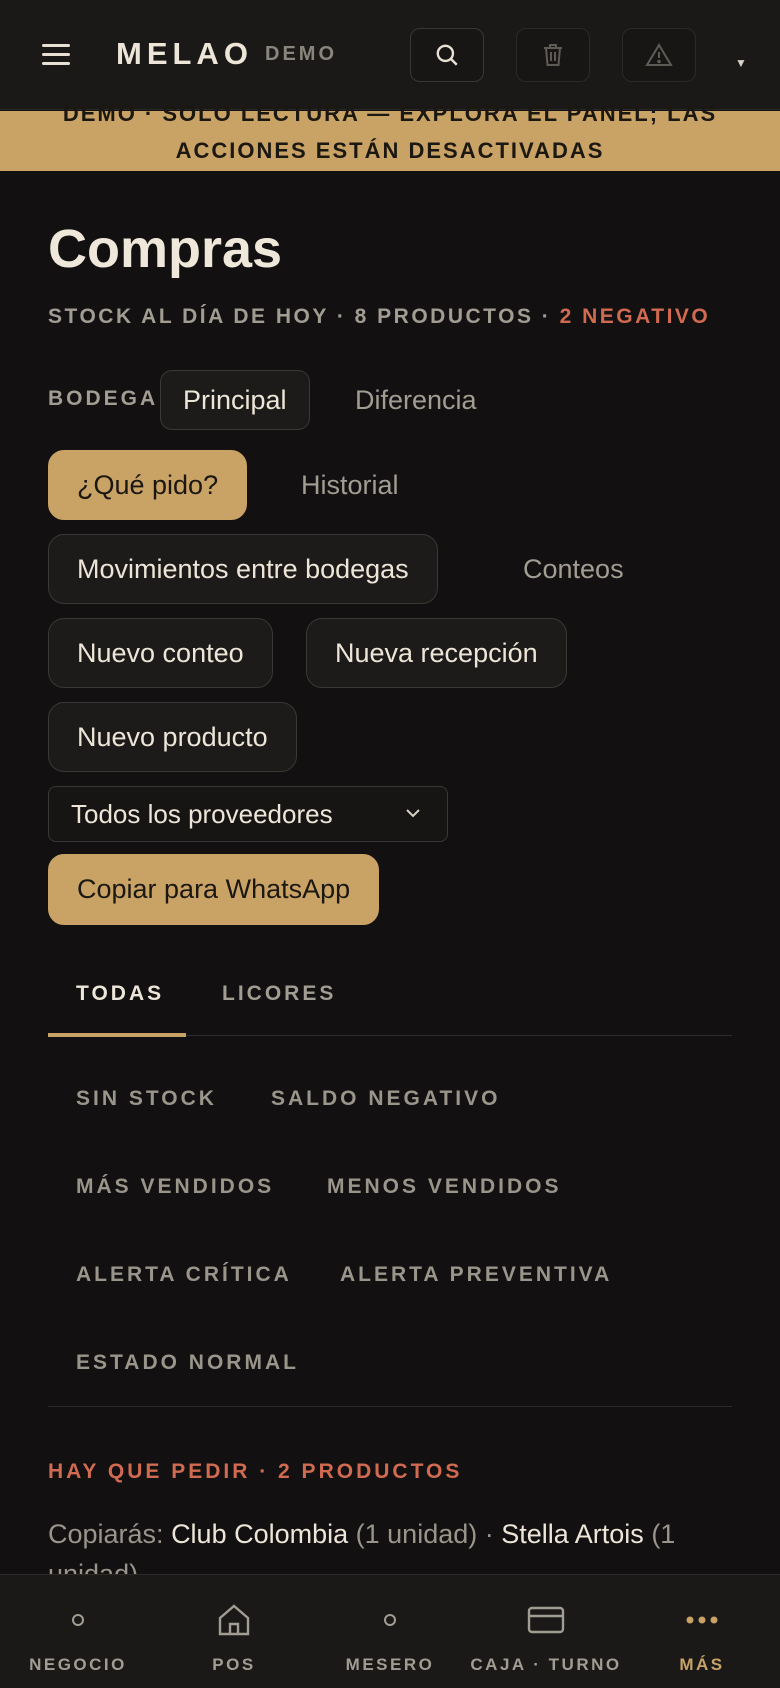  Describe the element at coordinates (202, 813) in the screenshot. I see `supplier-select-value: Todos los proveedores` at that location.